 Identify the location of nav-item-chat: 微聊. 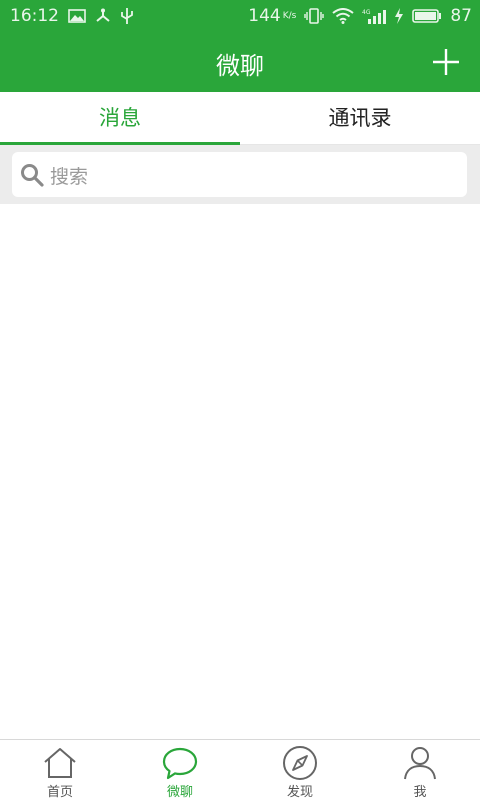
(180, 770).